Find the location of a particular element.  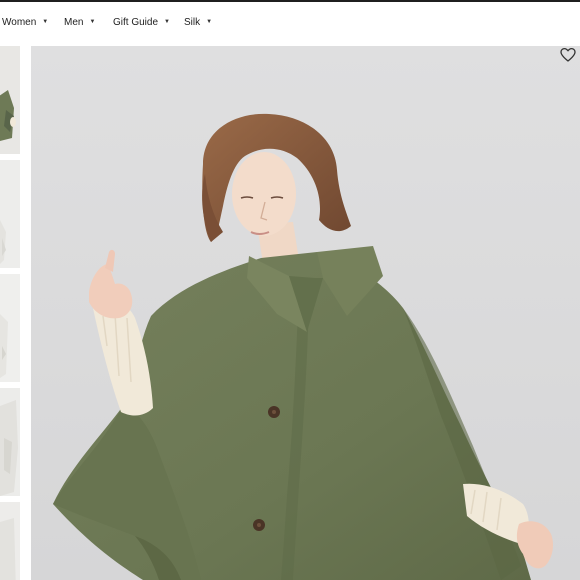

nav-item-women: Women ▼ is located at coordinates (25, 22).